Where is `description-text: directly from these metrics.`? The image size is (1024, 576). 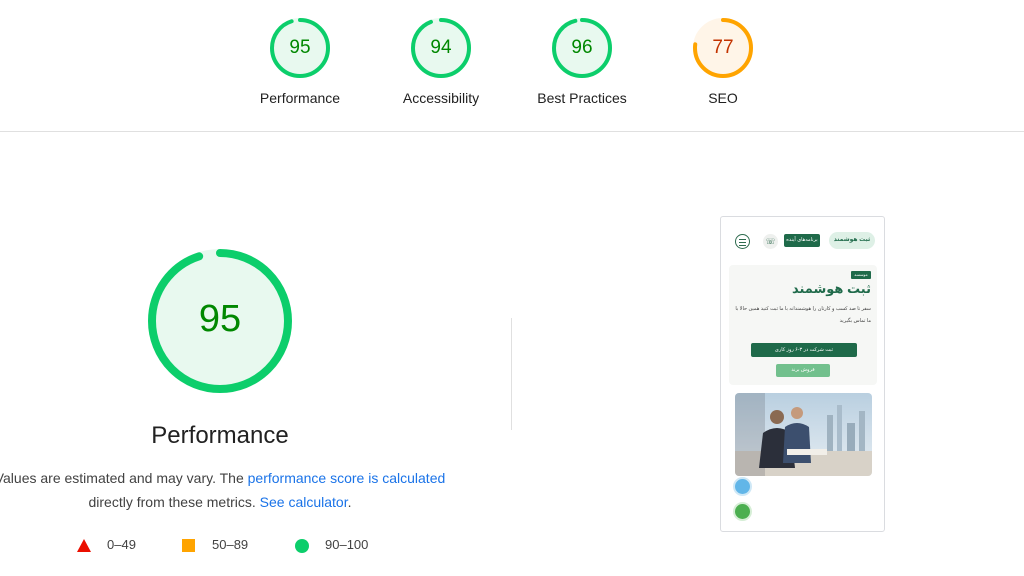
description-text: directly from these metrics. is located at coordinates (174, 502).